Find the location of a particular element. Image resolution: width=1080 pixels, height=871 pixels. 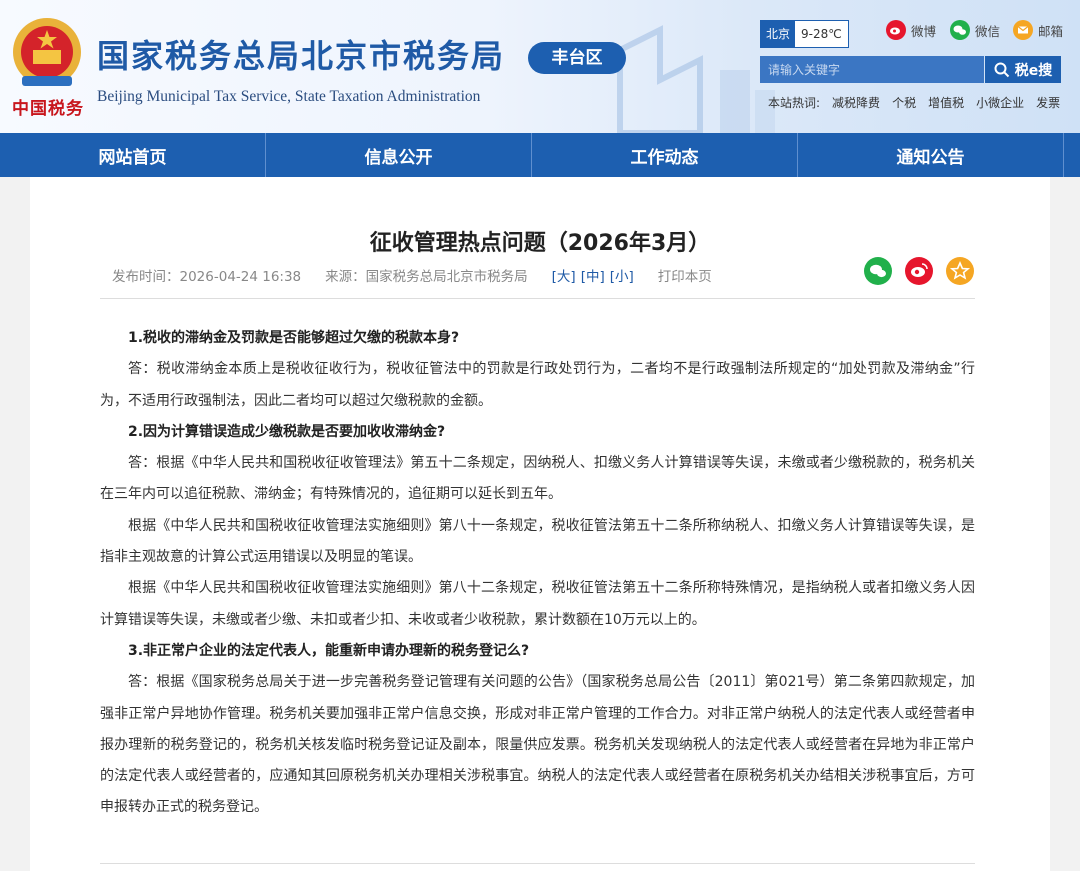

search-input is located at coordinates (872, 69).